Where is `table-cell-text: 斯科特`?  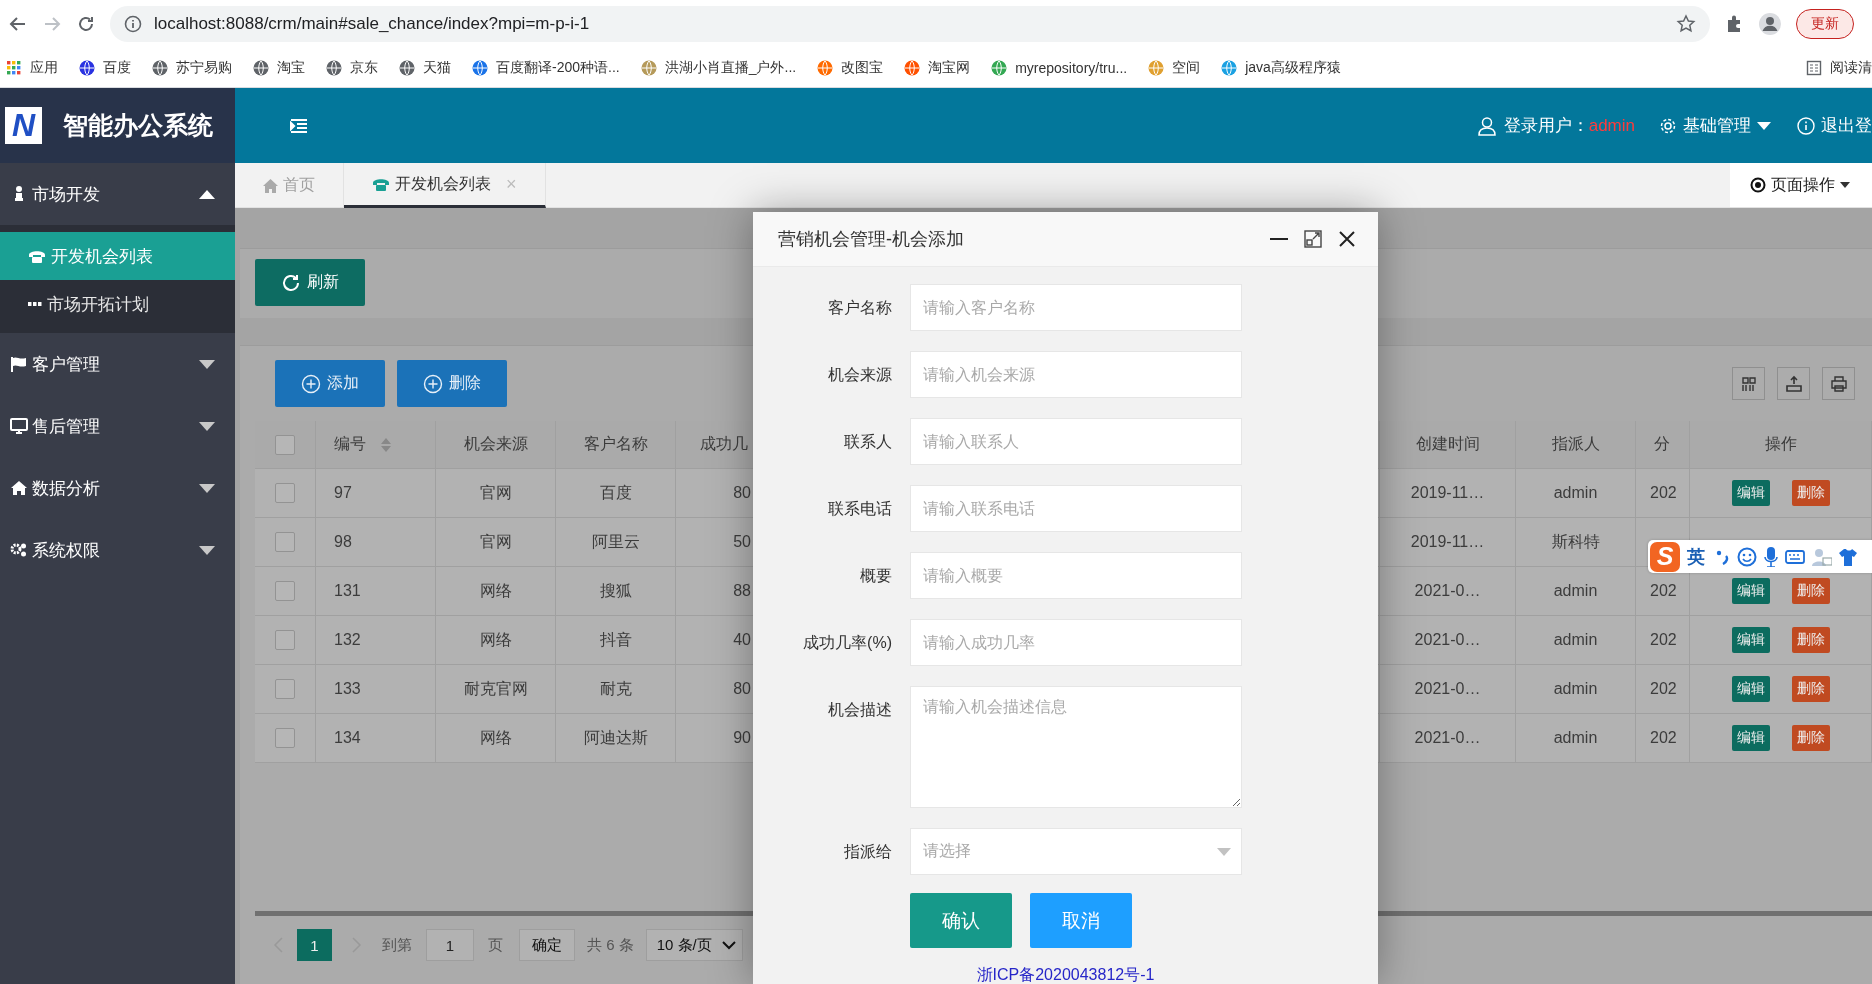
table-cell-text: 斯科特 is located at coordinates (1575, 541).